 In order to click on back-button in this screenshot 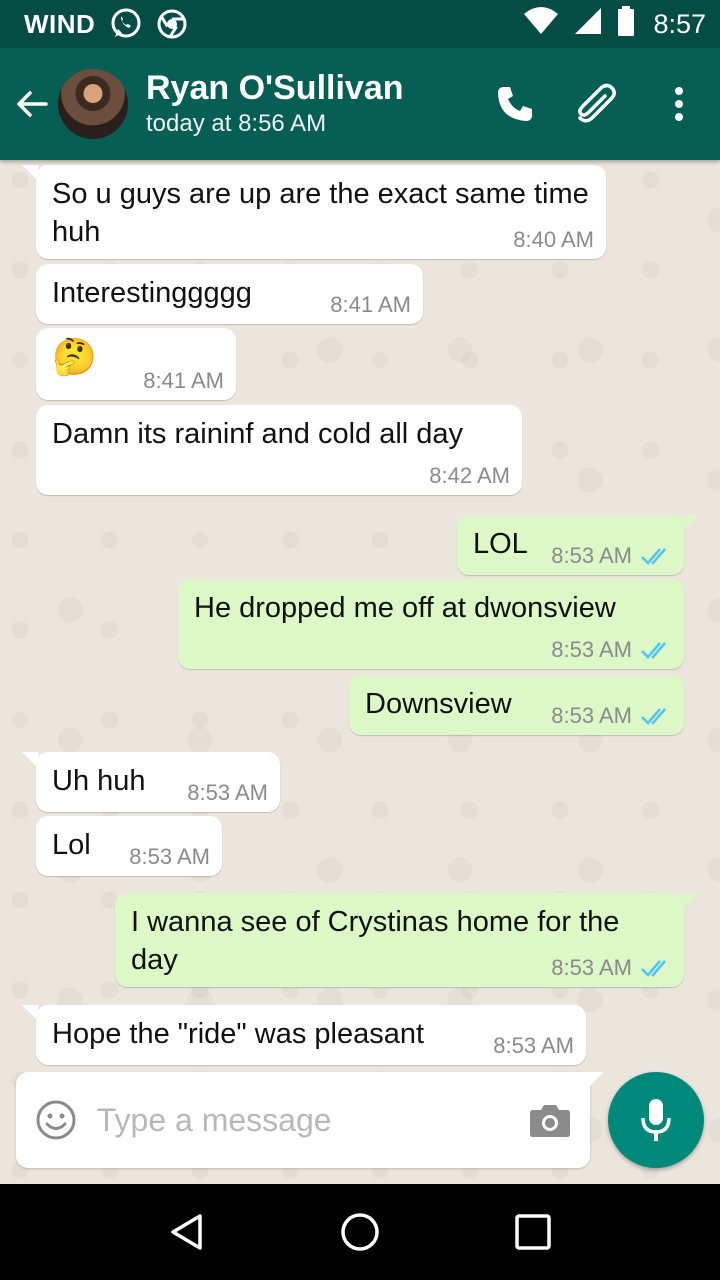, I will do `click(32, 104)`.